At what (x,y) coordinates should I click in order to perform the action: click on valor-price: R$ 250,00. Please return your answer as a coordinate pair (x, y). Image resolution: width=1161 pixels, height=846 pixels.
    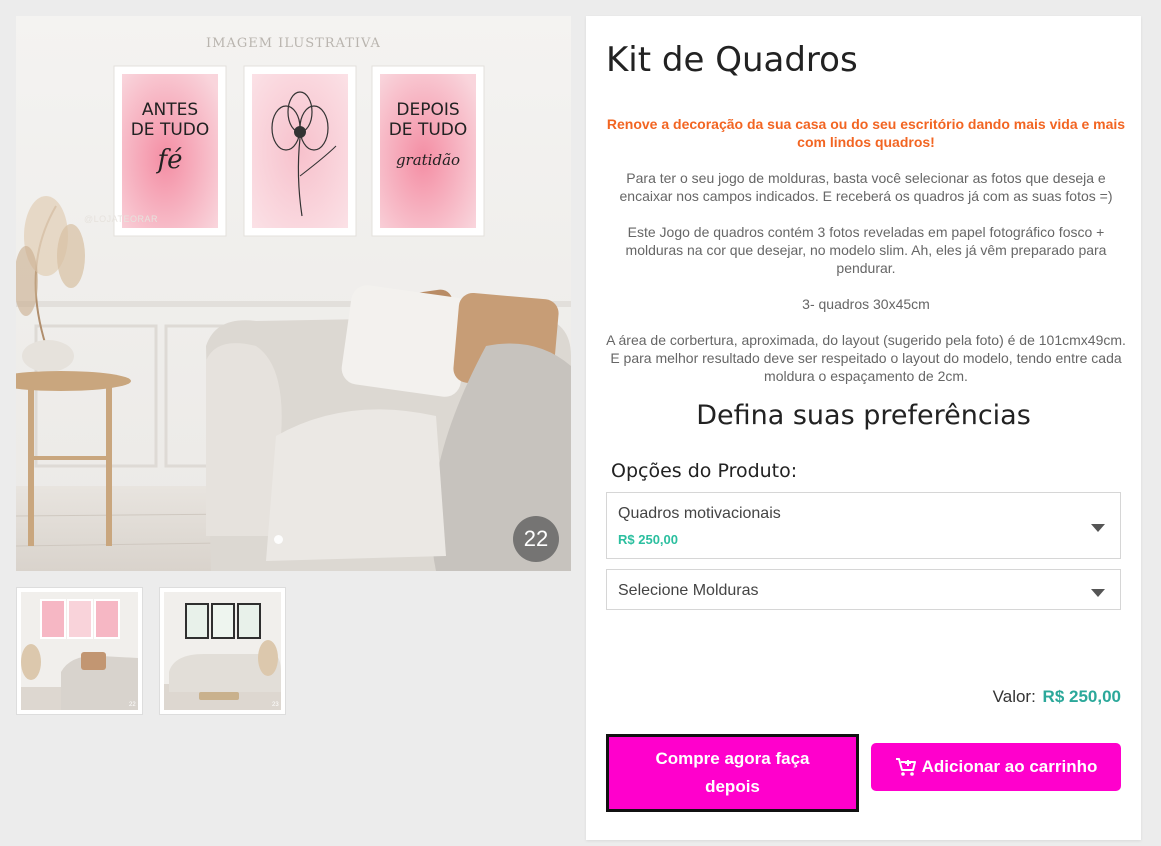
    Looking at the image, I should click on (1081, 696).